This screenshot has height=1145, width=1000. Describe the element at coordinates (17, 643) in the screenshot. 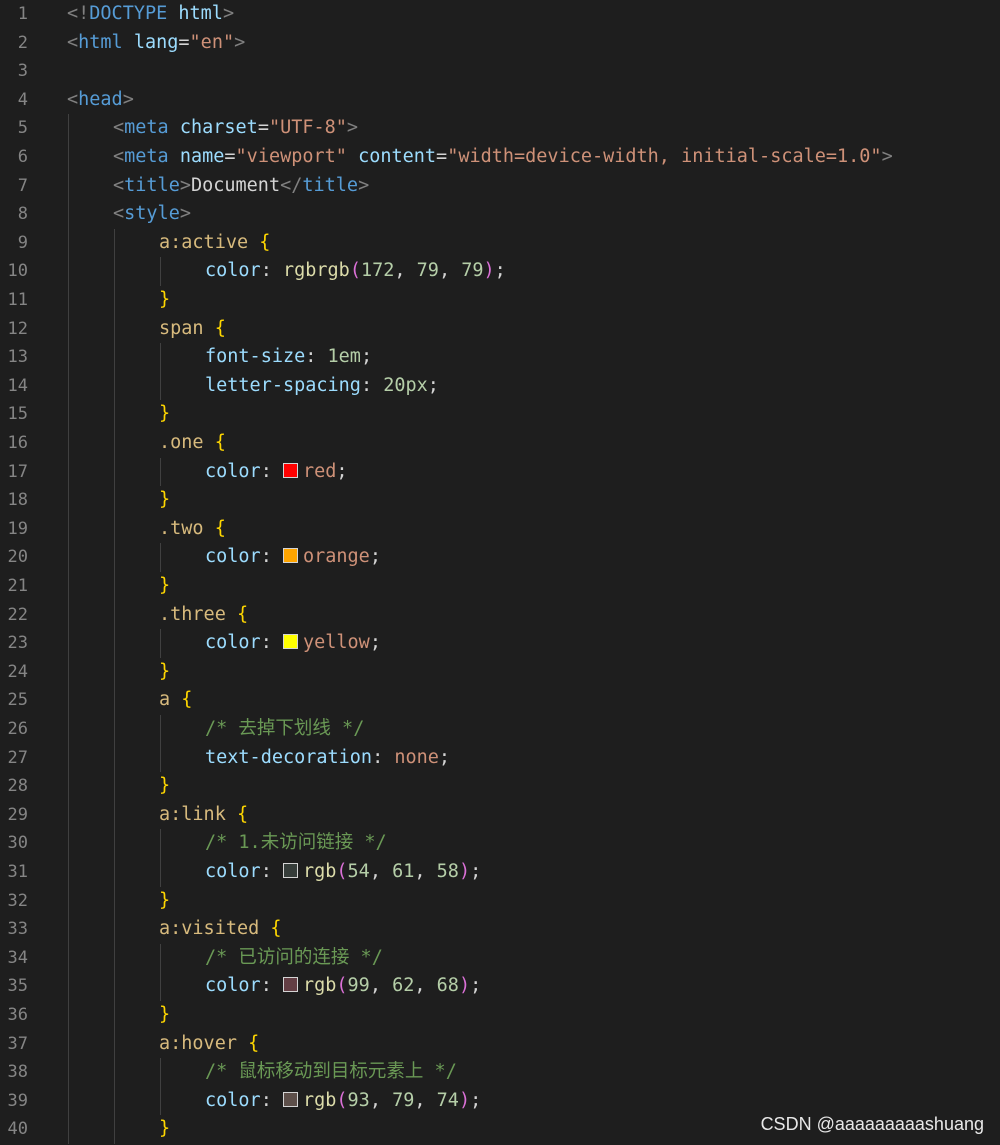

I see `line-number: 23` at that location.